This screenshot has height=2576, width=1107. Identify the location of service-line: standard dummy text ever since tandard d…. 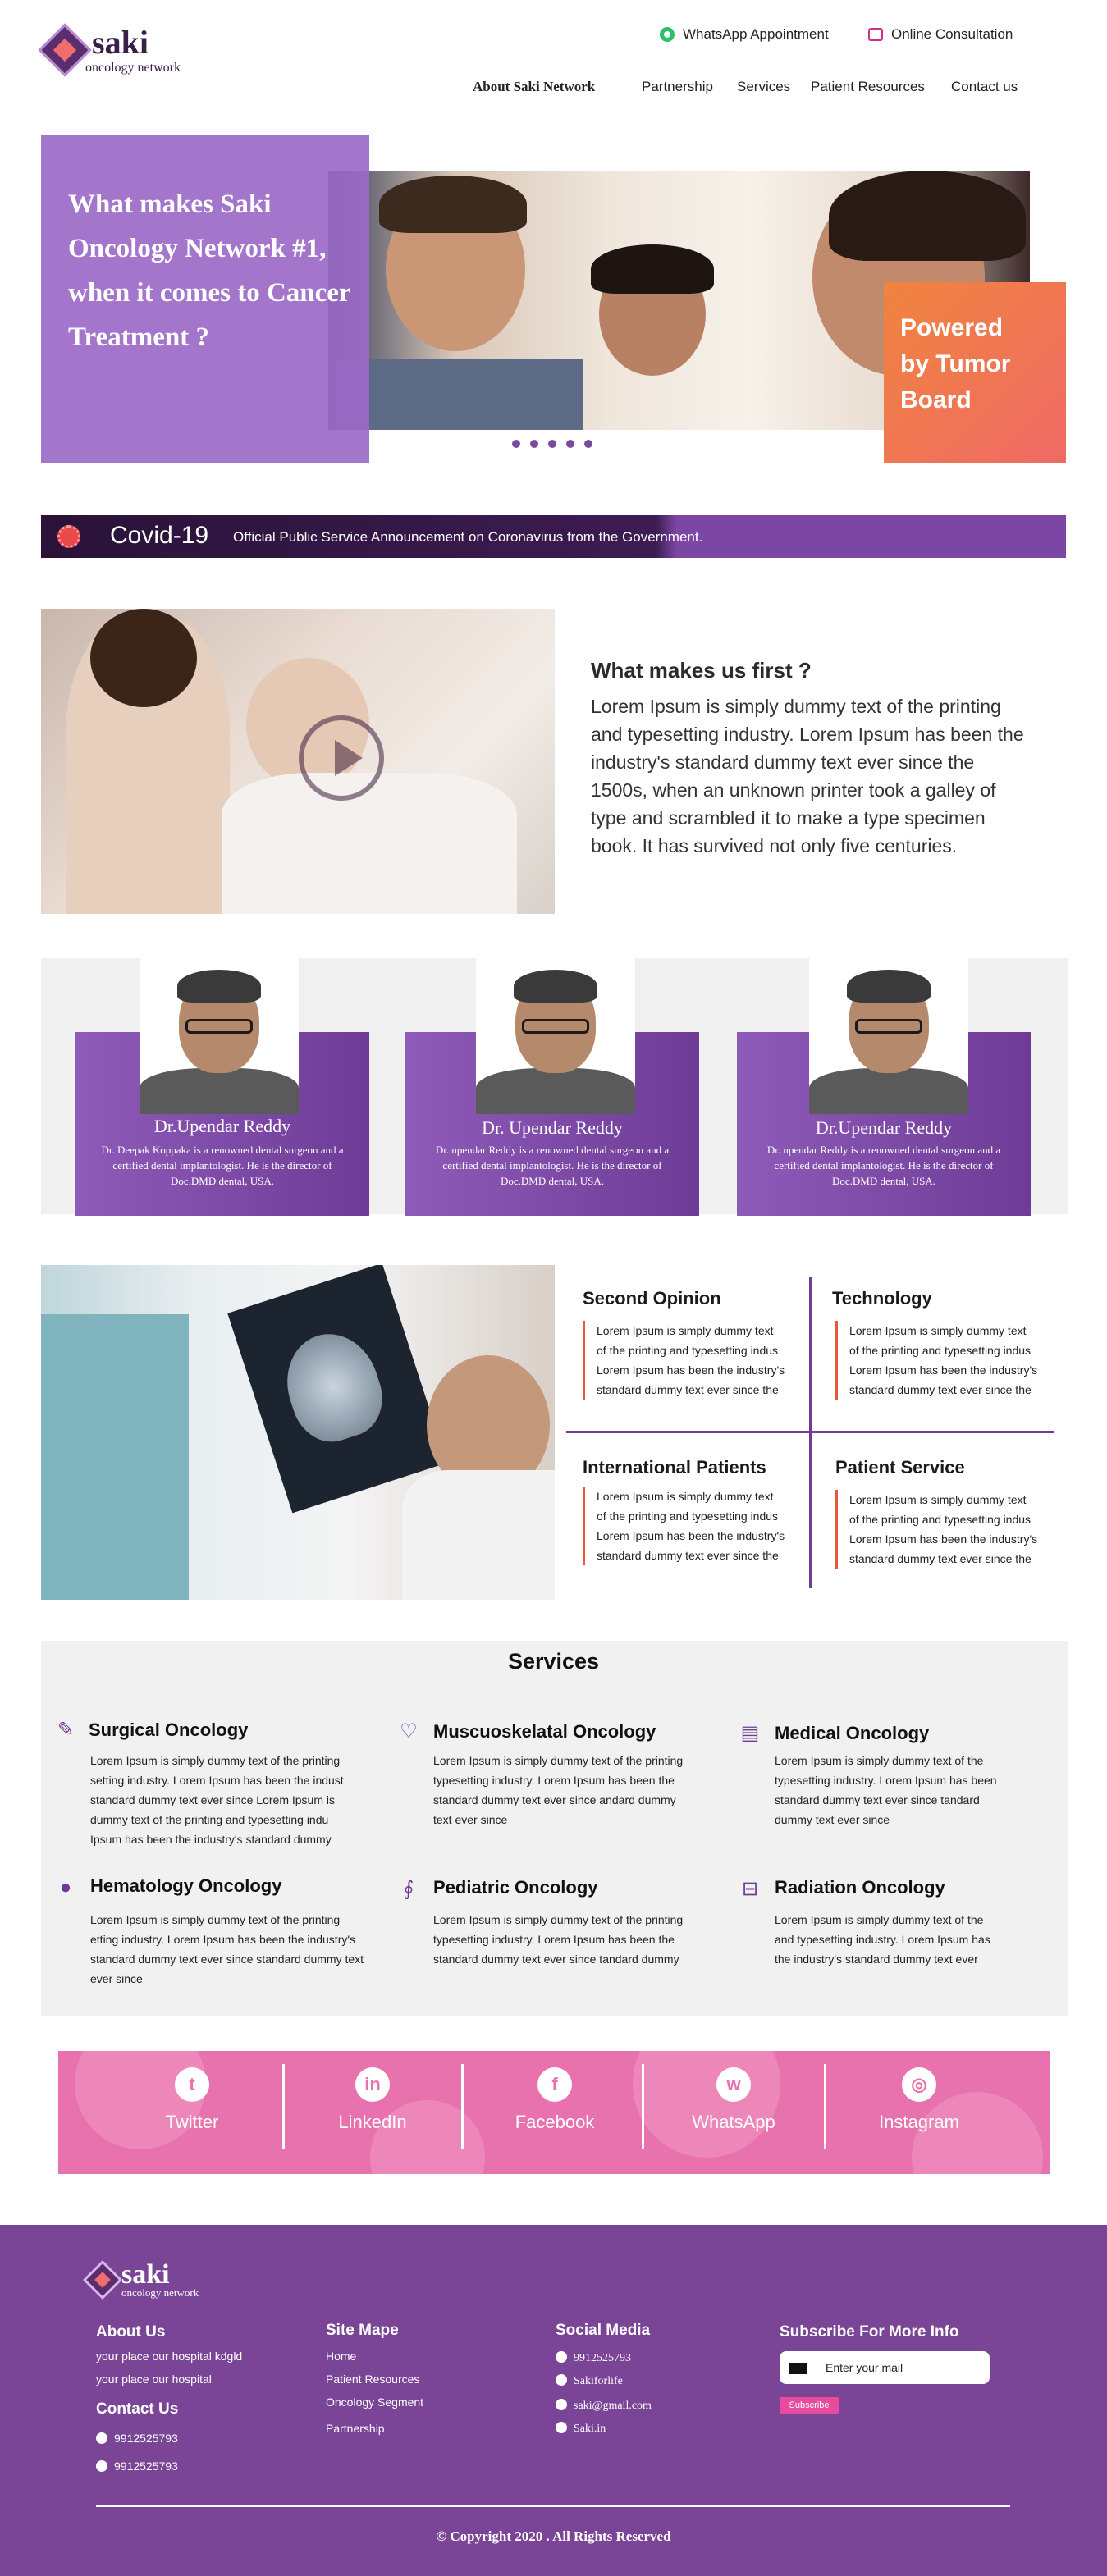
(556, 1960).